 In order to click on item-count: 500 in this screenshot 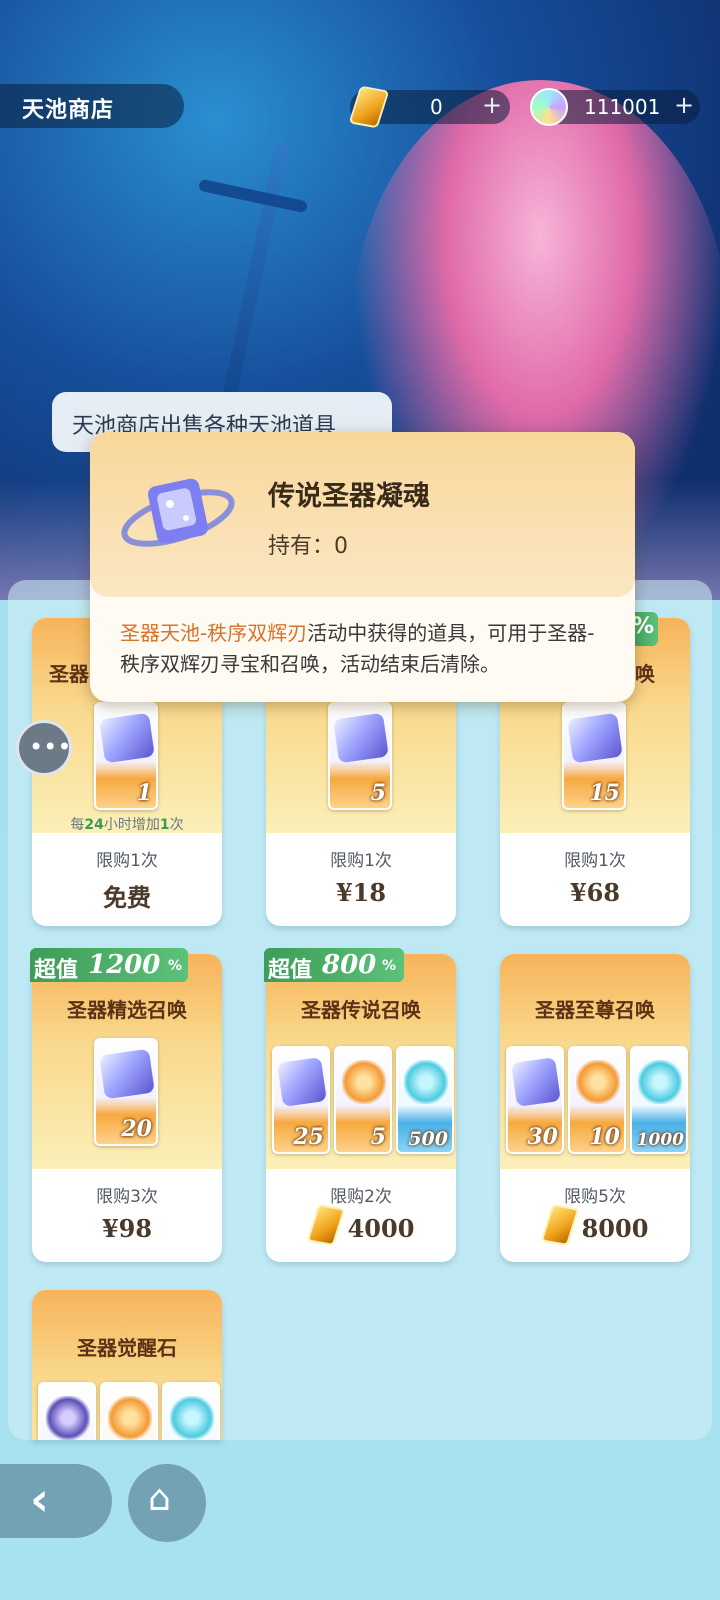, I will do `click(428, 1139)`.